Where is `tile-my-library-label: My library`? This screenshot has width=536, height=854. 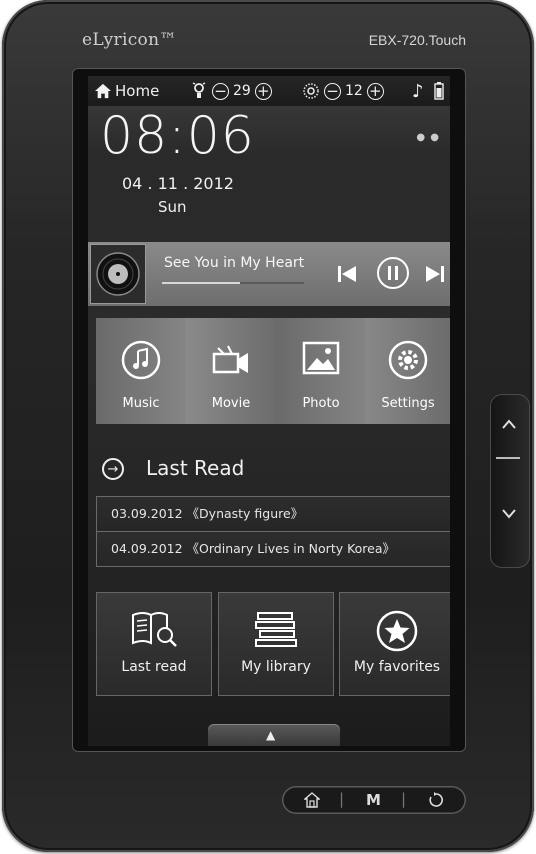 tile-my-library-label: My library is located at coordinates (276, 667).